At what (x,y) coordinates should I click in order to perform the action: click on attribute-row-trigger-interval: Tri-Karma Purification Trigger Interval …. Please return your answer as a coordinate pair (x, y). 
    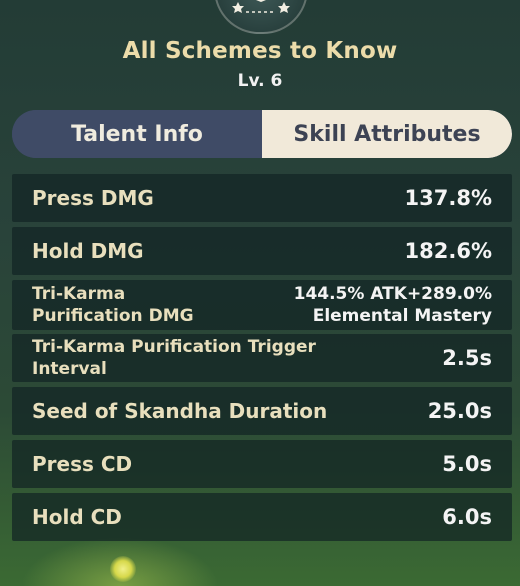
    Looking at the image, I should click on (262, 358).